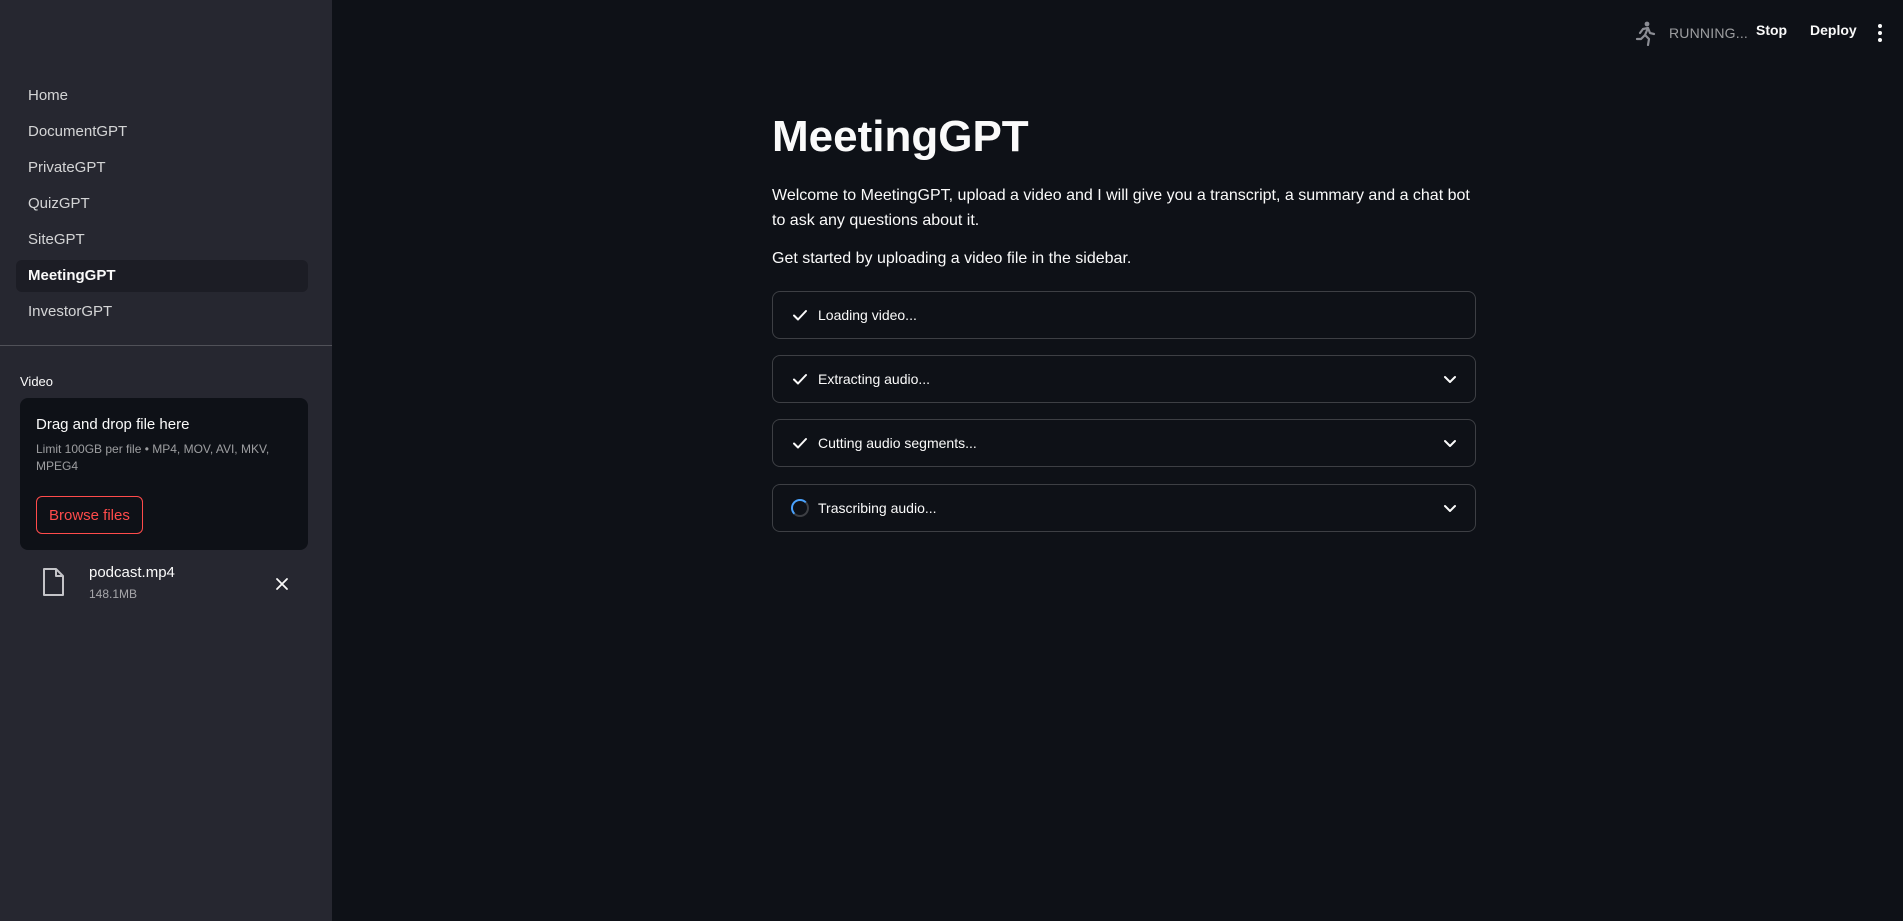  Describe the element at coordinates (162, 96) in the screenshot. I see `sidebar-item-home: Home` at that location.